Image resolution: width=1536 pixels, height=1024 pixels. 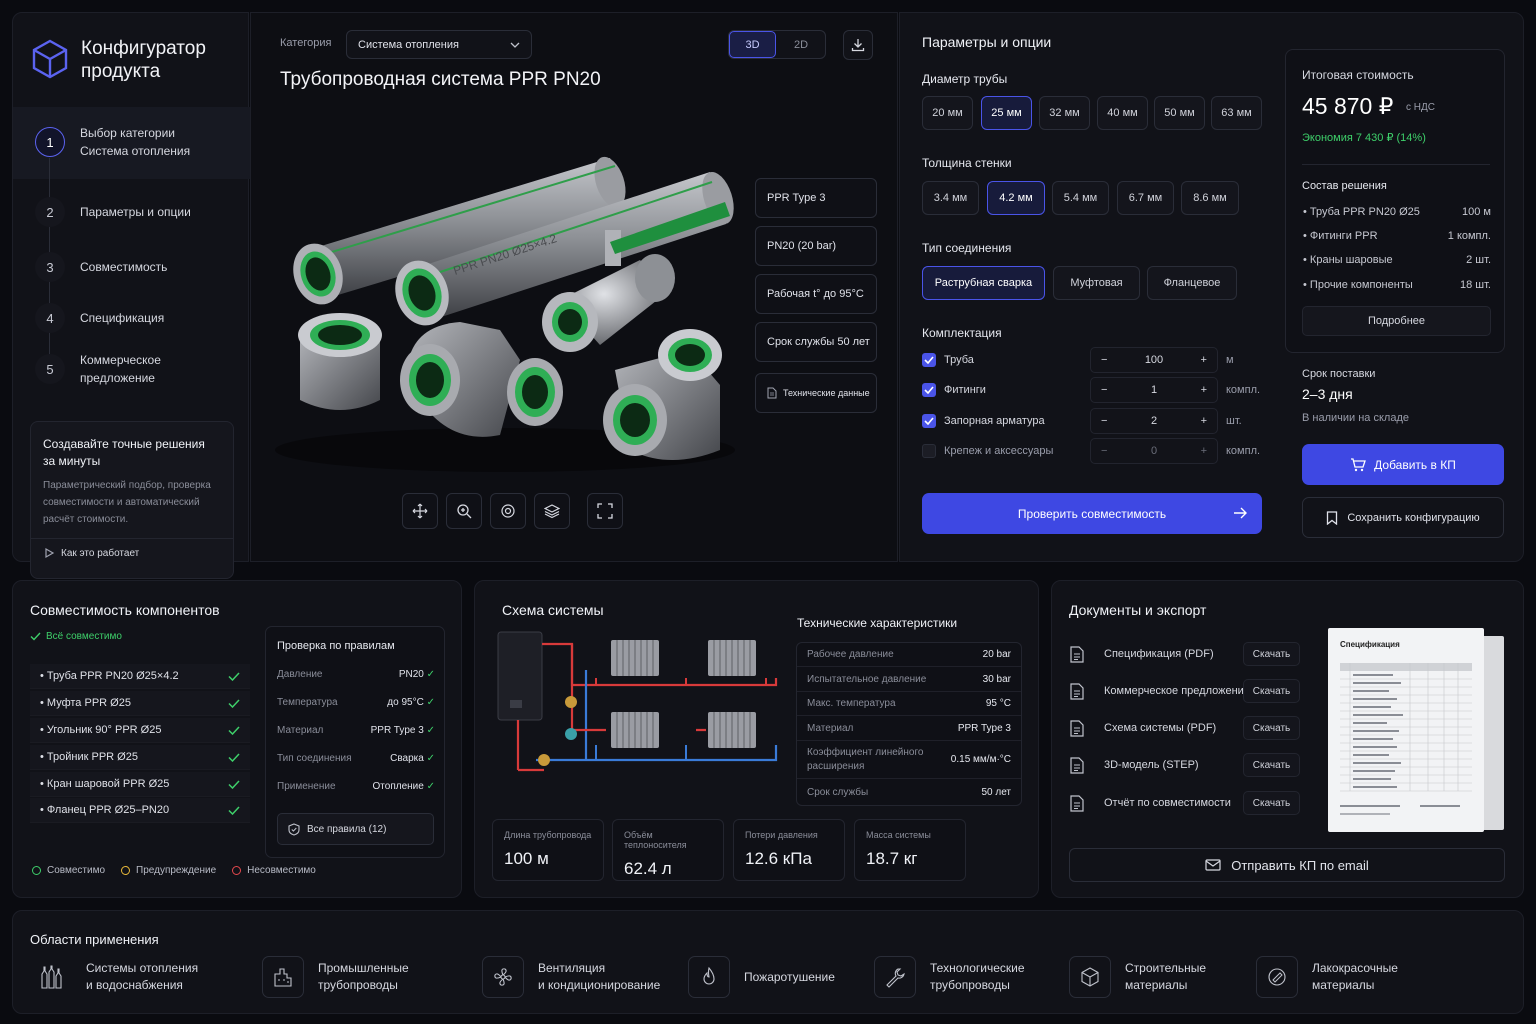 I want to click on download-button, so click(x=858, y=45).